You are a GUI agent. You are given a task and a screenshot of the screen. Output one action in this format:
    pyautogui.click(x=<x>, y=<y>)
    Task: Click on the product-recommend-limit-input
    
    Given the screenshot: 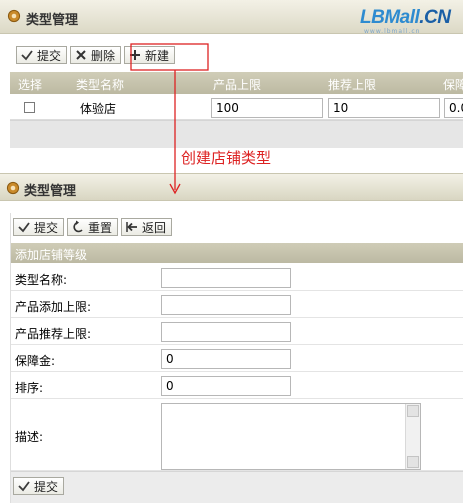 What is the action you would take?
    pyautogui.click(x=226, y=332)
    